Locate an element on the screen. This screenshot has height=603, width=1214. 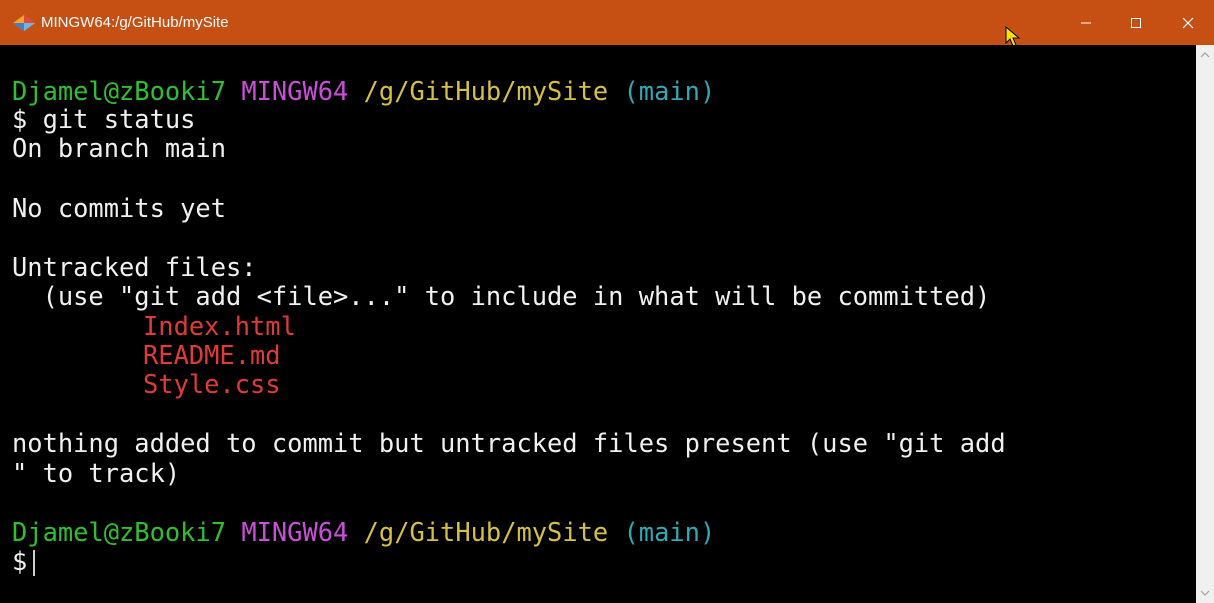
output-untracked-header: Untracked files: is located at coordinates (134, 267).